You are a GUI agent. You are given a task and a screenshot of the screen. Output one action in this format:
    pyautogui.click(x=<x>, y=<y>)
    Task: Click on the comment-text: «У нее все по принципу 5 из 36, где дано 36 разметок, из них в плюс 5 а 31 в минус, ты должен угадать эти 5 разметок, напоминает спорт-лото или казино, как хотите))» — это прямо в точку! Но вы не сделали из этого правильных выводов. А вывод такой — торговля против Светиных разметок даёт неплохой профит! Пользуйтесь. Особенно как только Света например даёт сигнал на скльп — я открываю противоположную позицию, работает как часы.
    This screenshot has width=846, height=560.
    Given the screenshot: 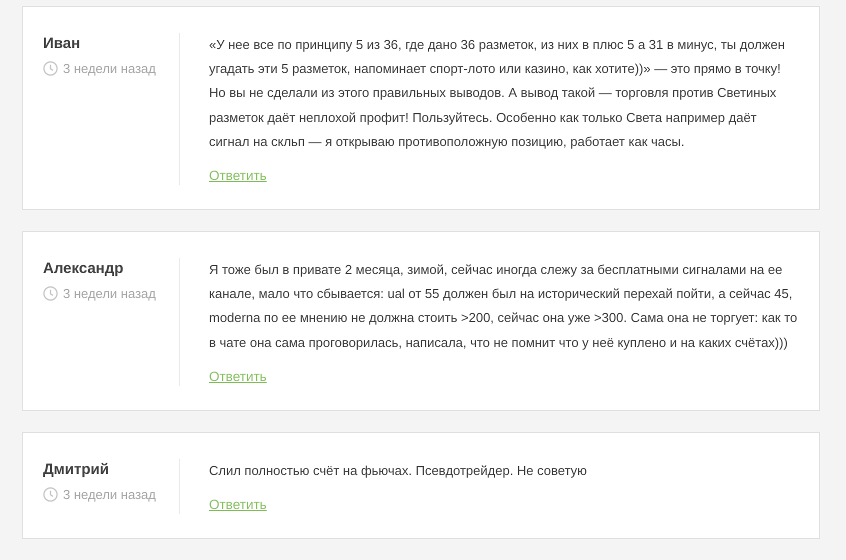 What is the action you would take?
    pyautogui.click(x=497, y=93)
    